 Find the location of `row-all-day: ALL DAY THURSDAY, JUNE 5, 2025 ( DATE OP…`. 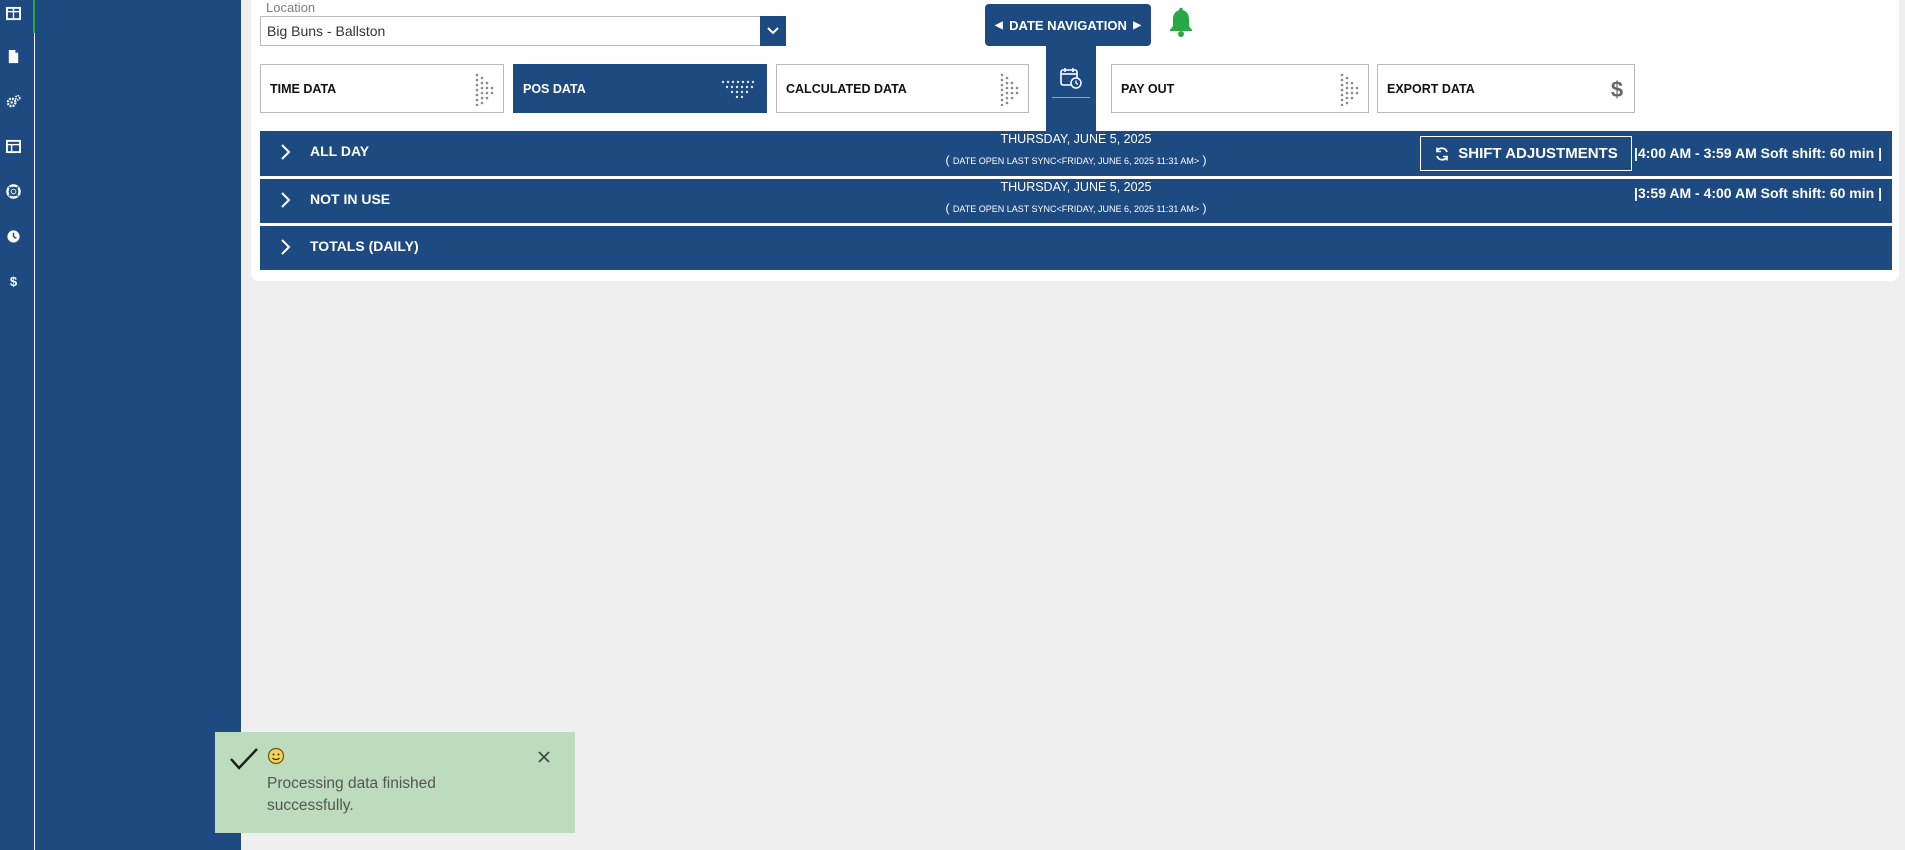

row-all-day: ALL DAY THURSDAY, JUNE 5, 2025 ( DATE OP… is located at coordinates (1076, 153).